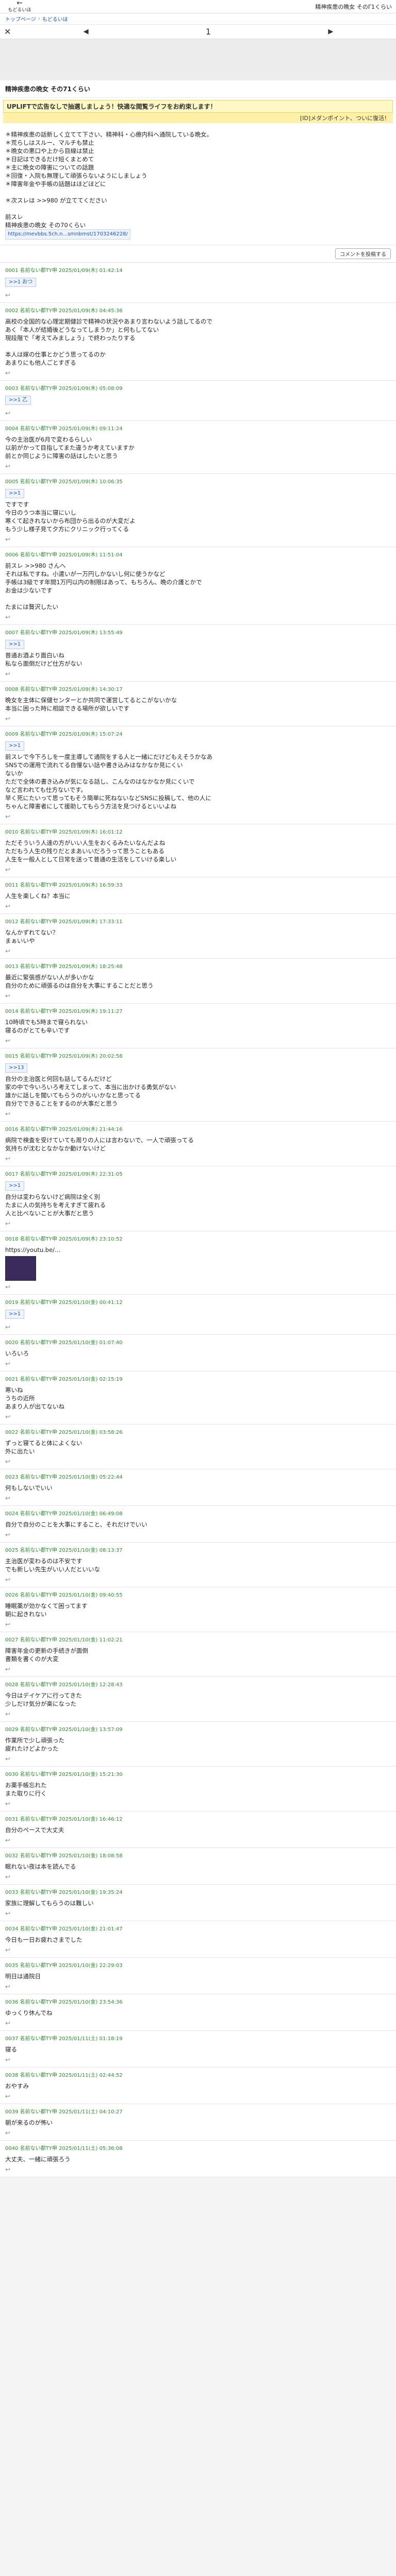  What do you see at coordinates (198, 1433) in the screenshot?
I see `post-meta: 0022 名前ない都TY申 2025/01/10(金) 03:58:26` at bounding box center [198, 1433].